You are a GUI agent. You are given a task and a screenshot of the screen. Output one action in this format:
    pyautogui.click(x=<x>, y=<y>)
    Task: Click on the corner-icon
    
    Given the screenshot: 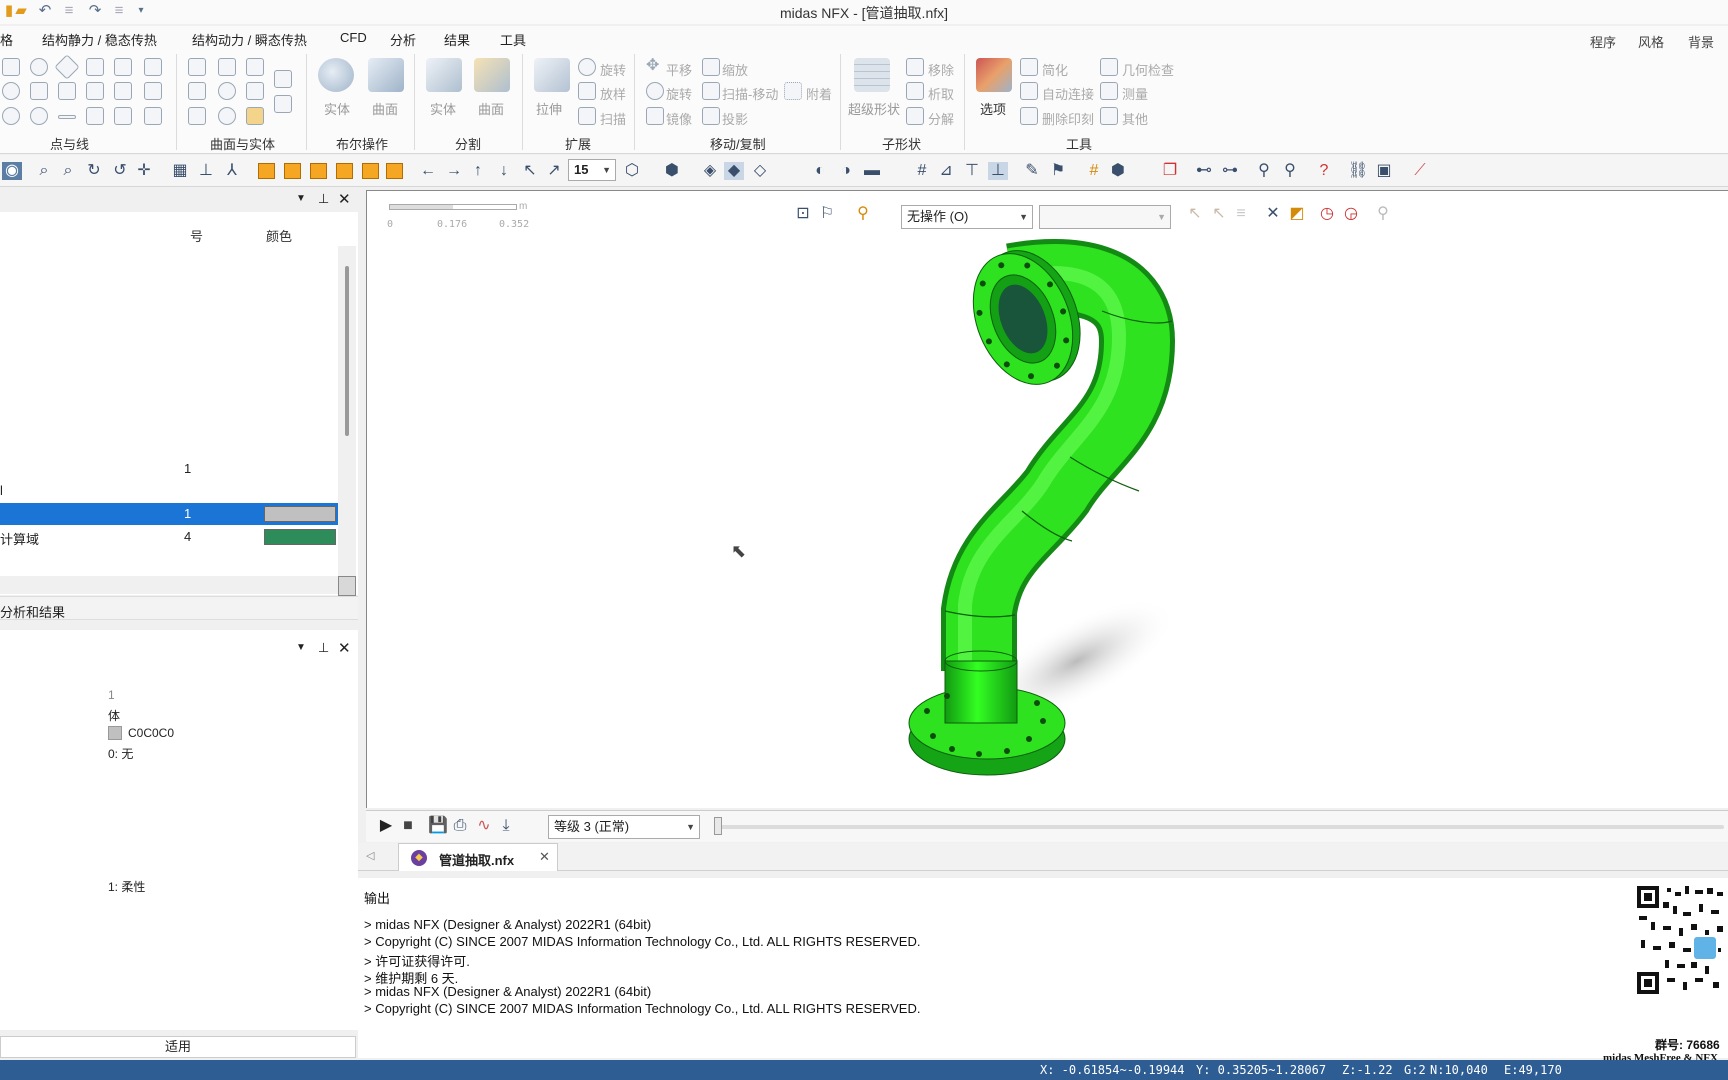 What is the action you would take?
    pyautogui.click(x=123, y=116)
    